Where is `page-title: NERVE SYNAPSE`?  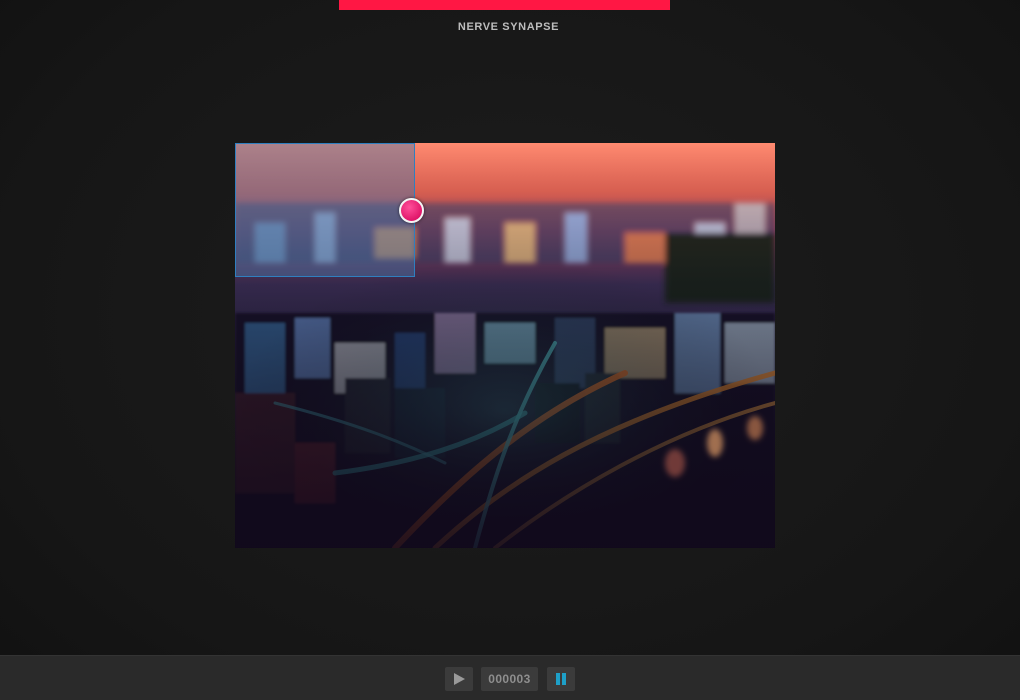
page-title: NERVE SYNAPSE is located at coordinates (508, 27).